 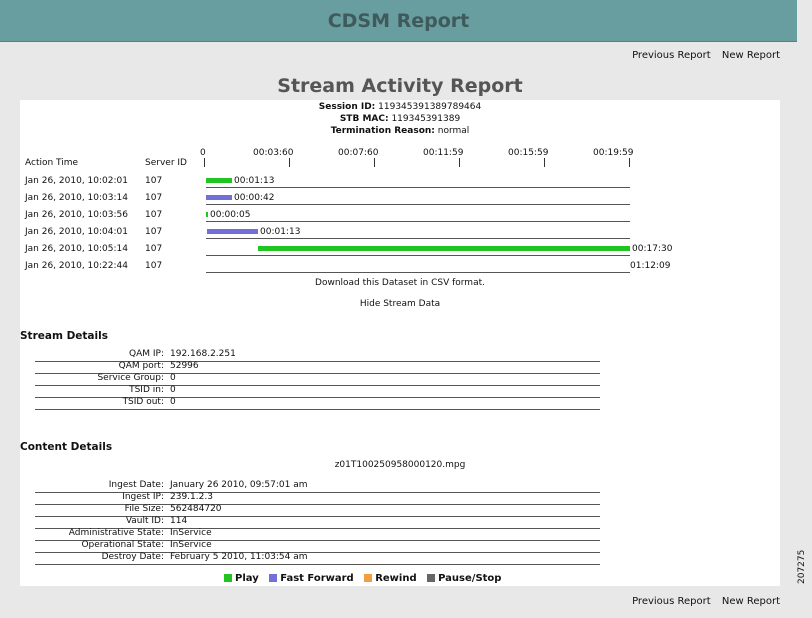 What do you see at coordinates (317, 403) in the screenshot?
I see `stream-detail-row: TSID out: 0` at bounding box center [317, 403].